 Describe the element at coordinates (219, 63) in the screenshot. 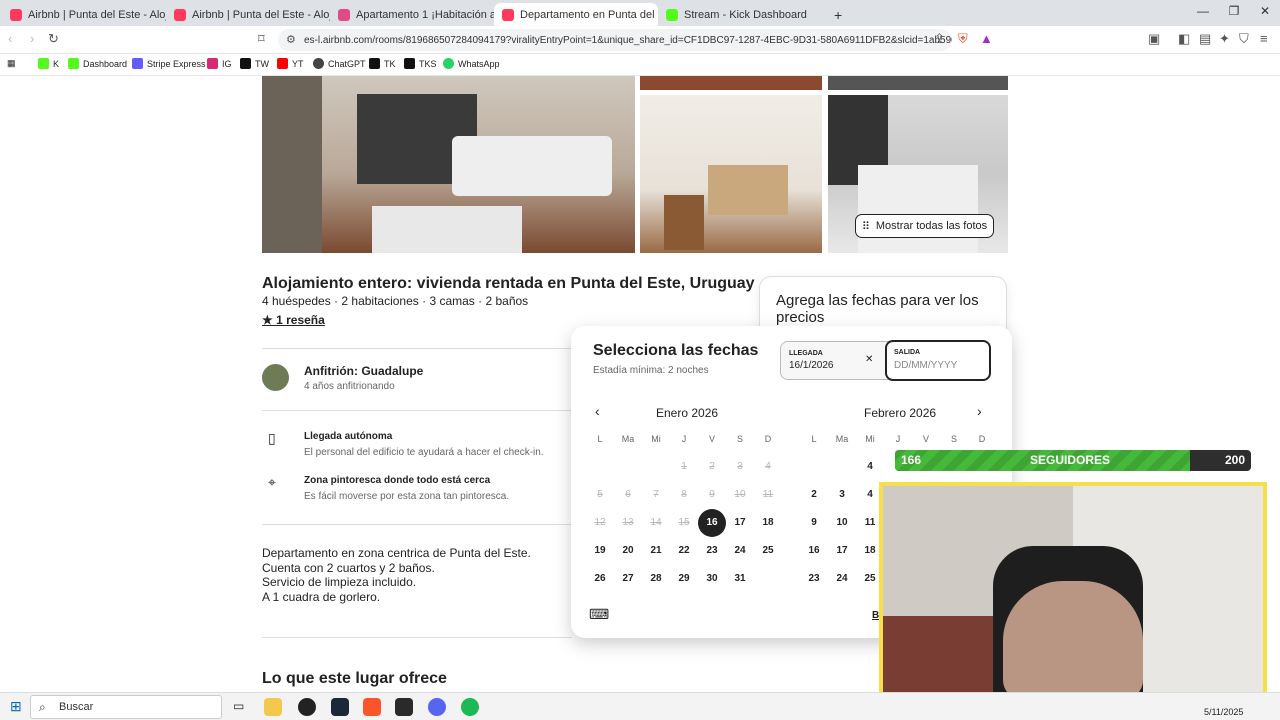

I see `bookmark-ig: IG` at that location.